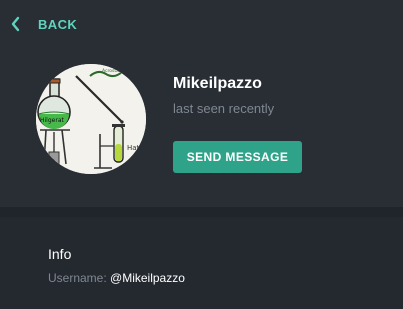  What do you see at coordinates (201, 212) in the screenshot?
I see `section-divider` at bounding box center [201, 212].